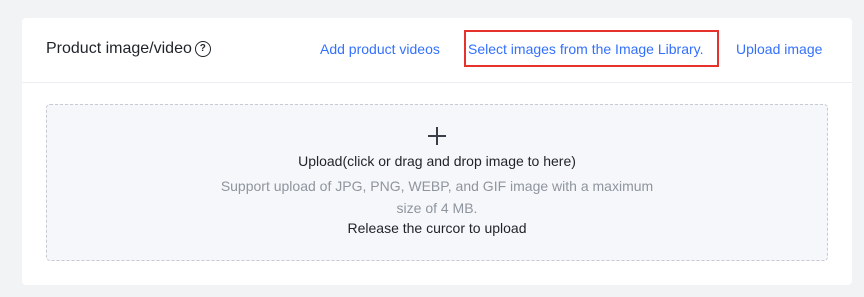 Image resolution: width=864 pixels, height=297 pixels. Describe the element at coordinates (586, 49) in the screenshot. I see `select-from-image-library-link: Select images from the Image Library.` at that location.